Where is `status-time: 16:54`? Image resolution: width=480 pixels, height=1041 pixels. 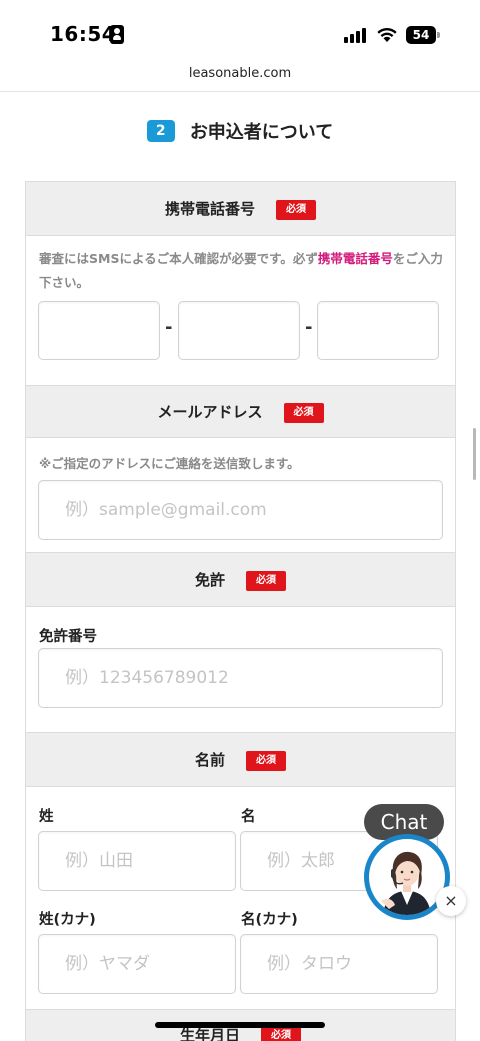 status-time: 16:54 is located at coordinates (83, 34).